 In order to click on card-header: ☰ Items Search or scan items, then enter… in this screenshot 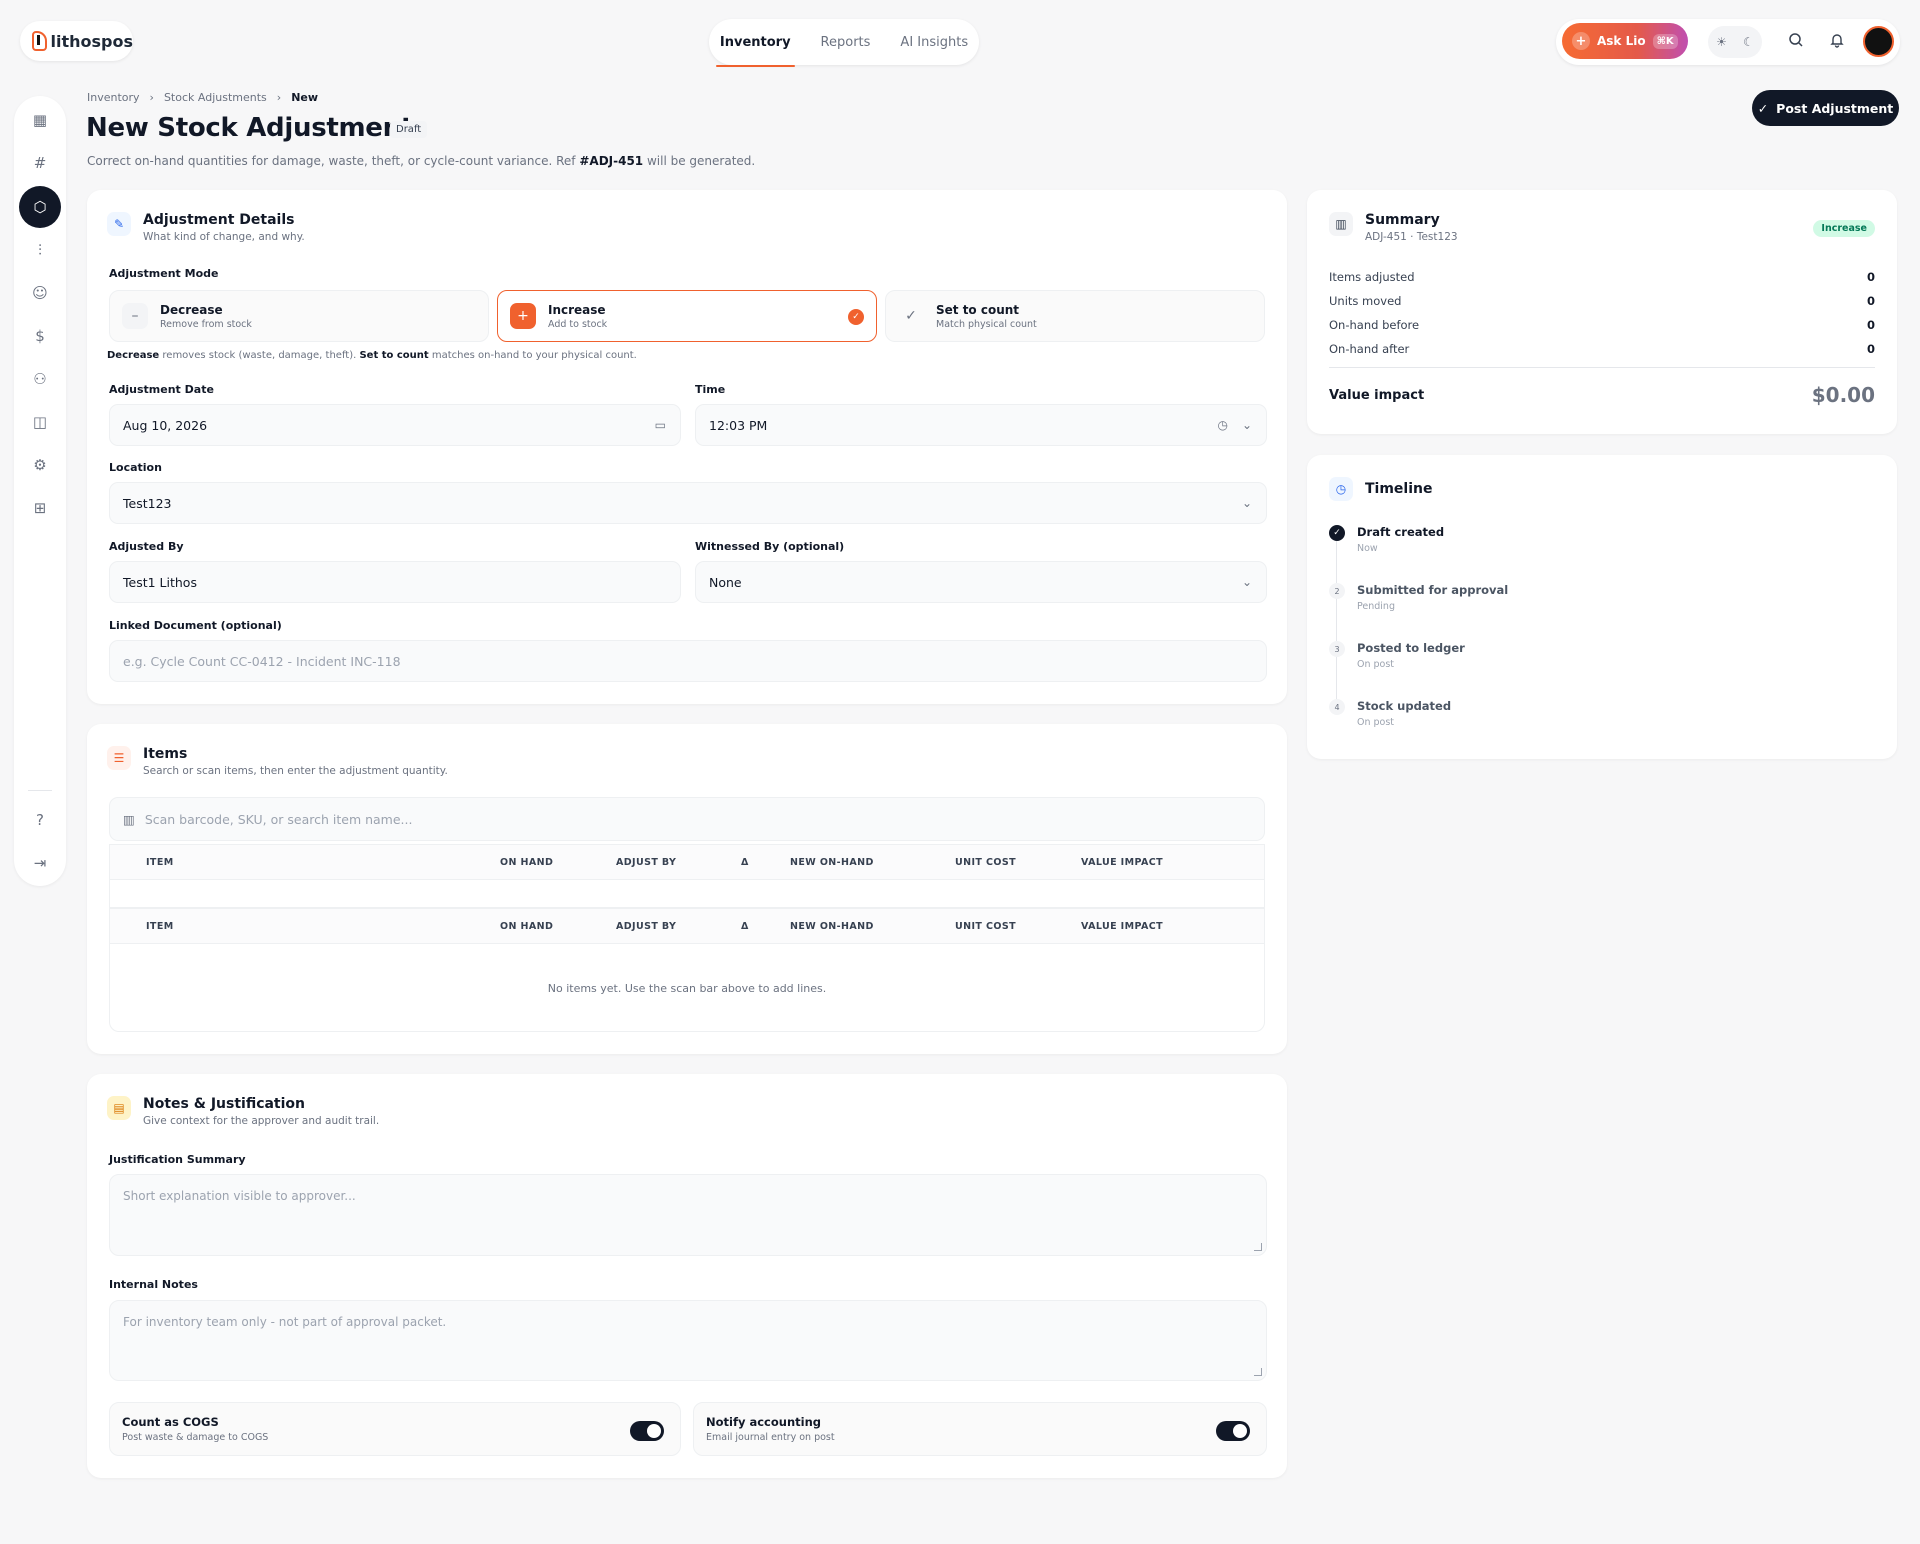, I will do `click(277, 761)`.